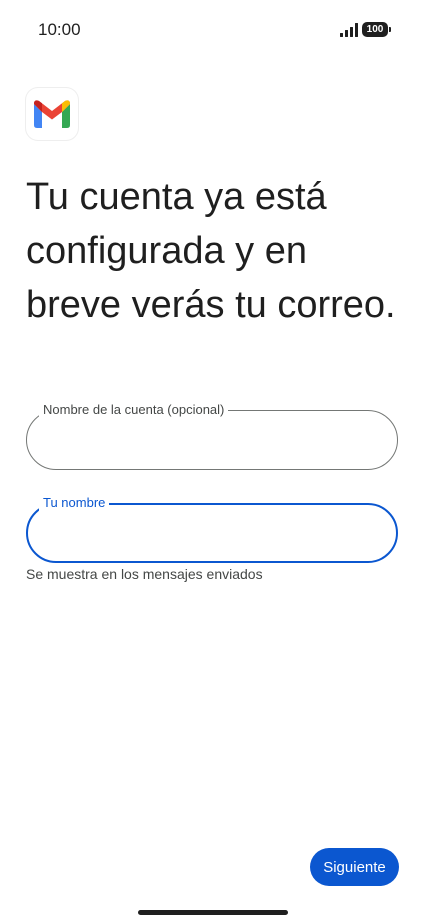 The height and width of the screenshot is (923, 425). What do you see at coordinates (209, 441) in the screenshot?
I see `account-name-input` at bounding box center [209, 441].